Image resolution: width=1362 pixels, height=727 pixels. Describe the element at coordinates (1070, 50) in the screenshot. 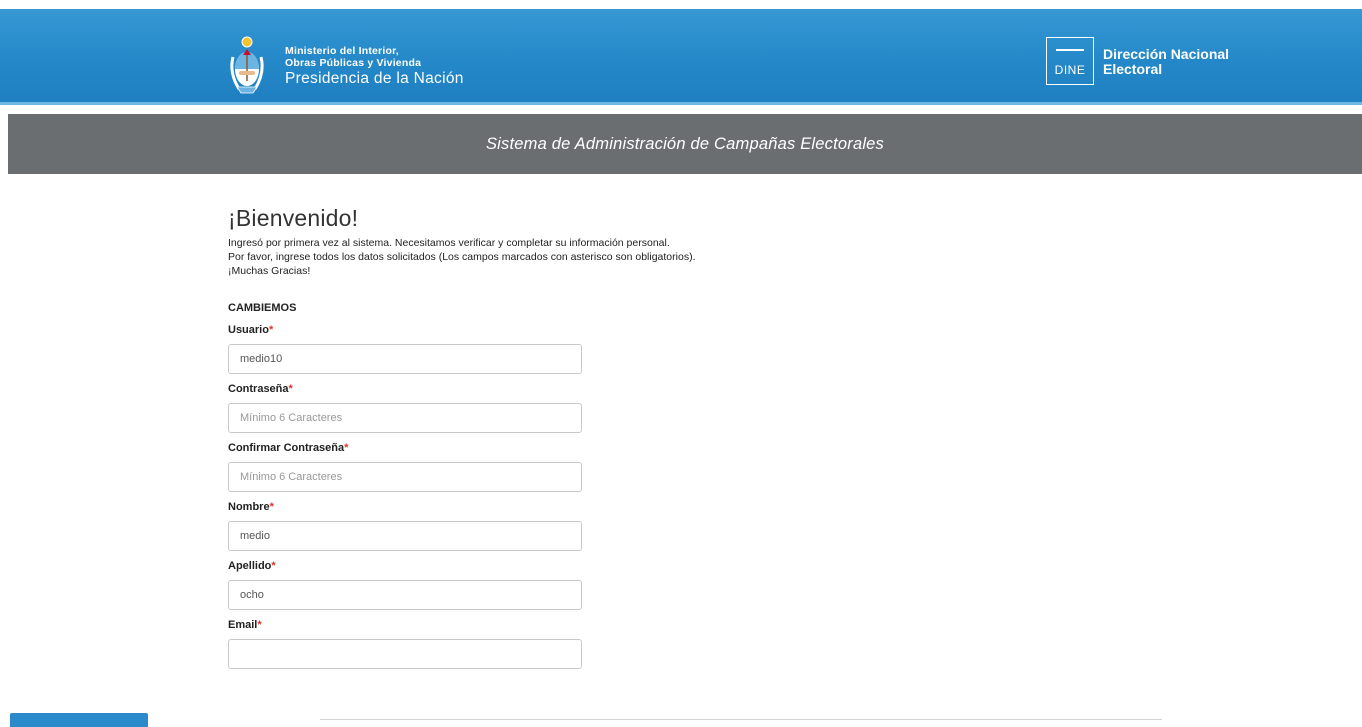

I see `dine-logo-bar` at that location.